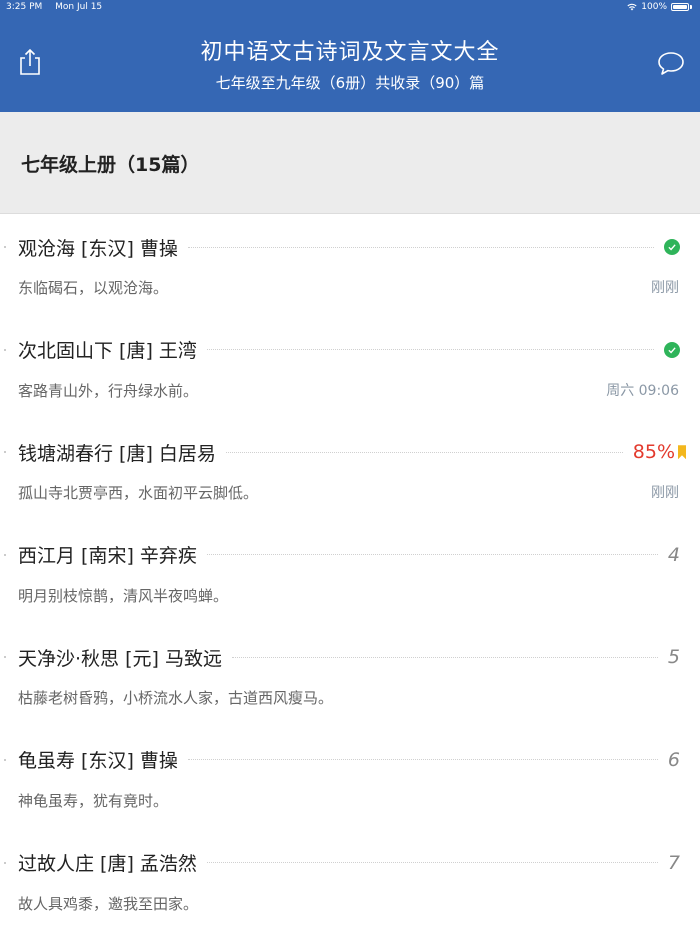 The image size is (700, 934). I want to click on item-excerpt: 孤山寺北贾亭西，水面初平云脚低。, so click(138, 493).